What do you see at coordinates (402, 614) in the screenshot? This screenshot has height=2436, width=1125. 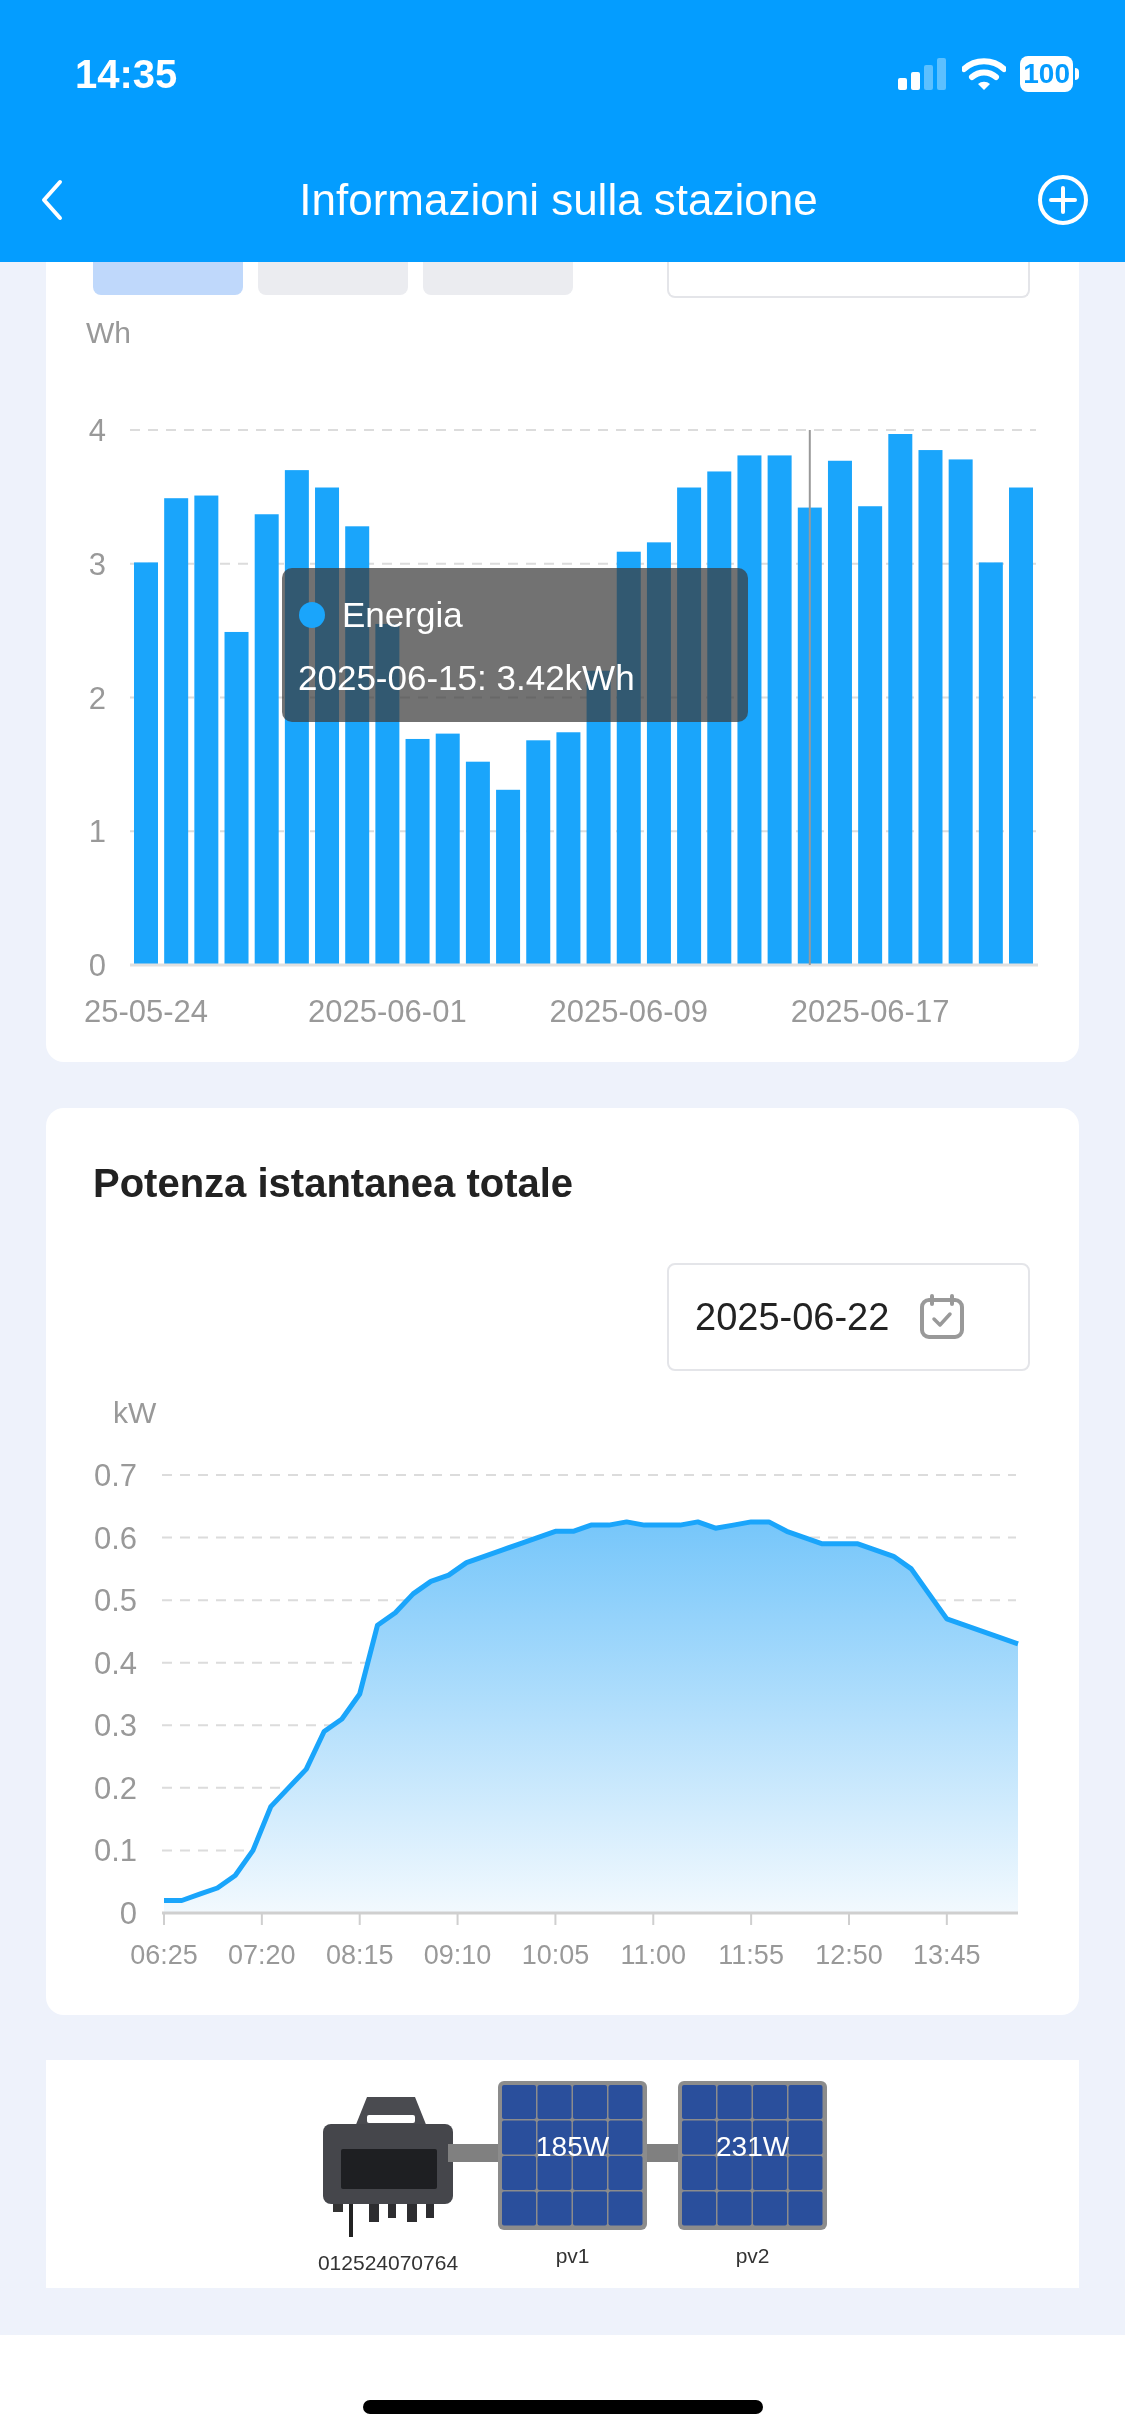 I see `tooltip-series: Energia` at bounding box center [402, 614].